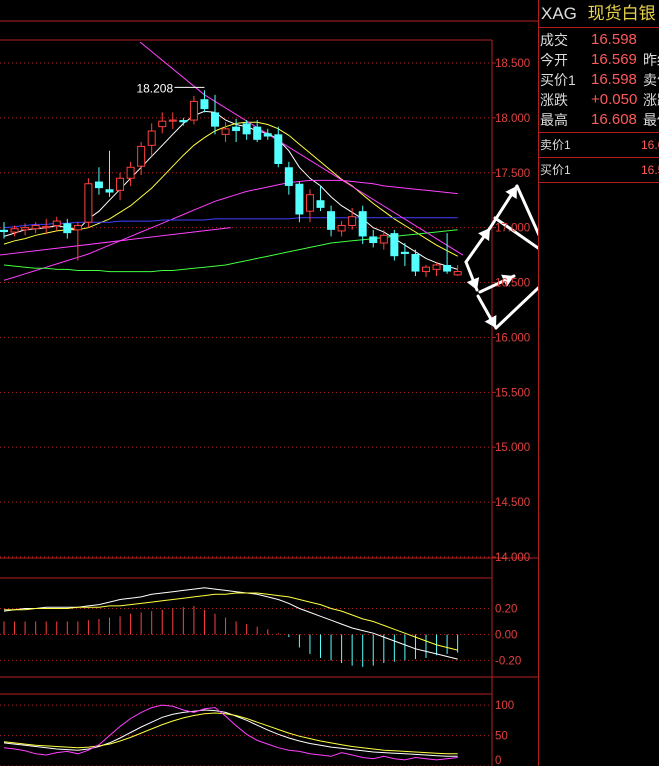 The width and height of the screenshot is (659, 766). Describe the element at coordinates (512, 64) in the screenshot. I see `price-tick-label: 18.500` at that location.